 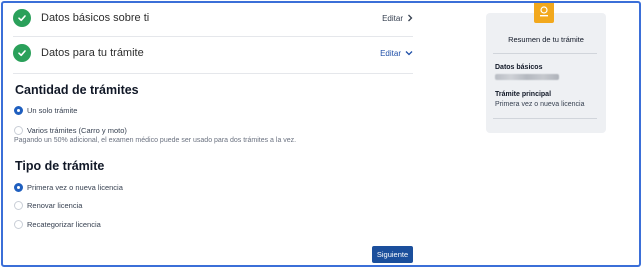 What do you see at coordinates (75, 187) in the screenshot?
I see `radio-label: Primera vez o nueva licencia` at bounding box center [75, 187].